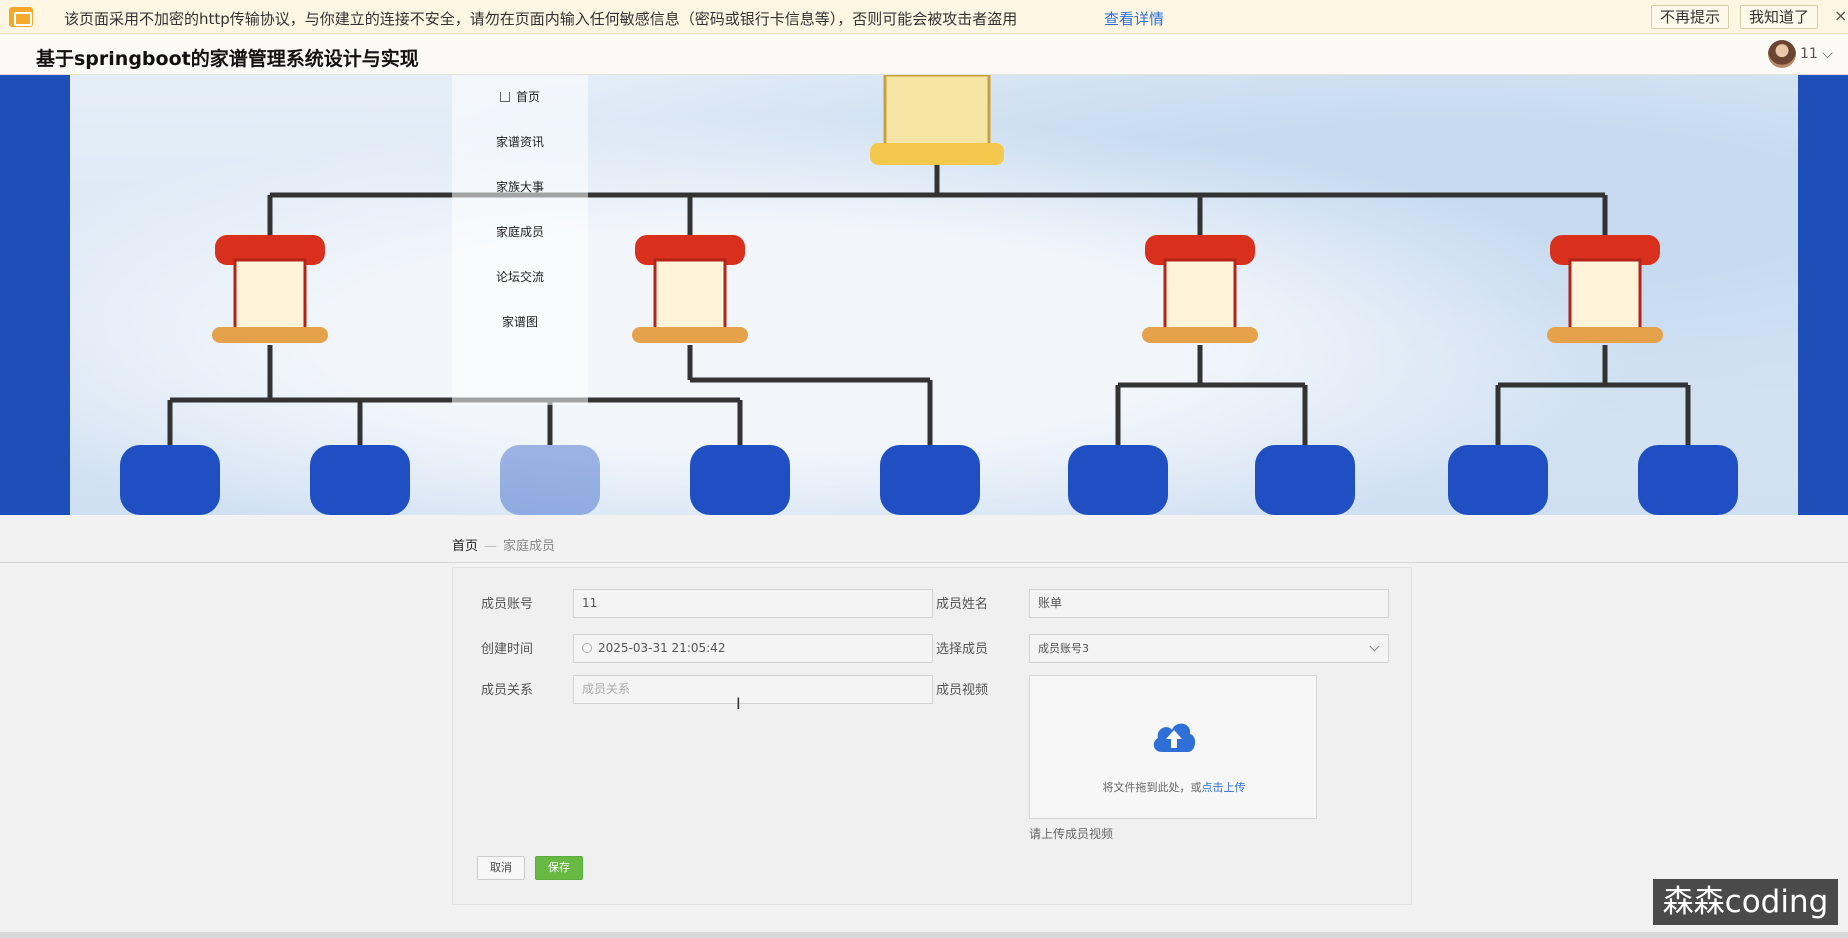  I want to click on account-label: 成员账号, so click(506, 604).